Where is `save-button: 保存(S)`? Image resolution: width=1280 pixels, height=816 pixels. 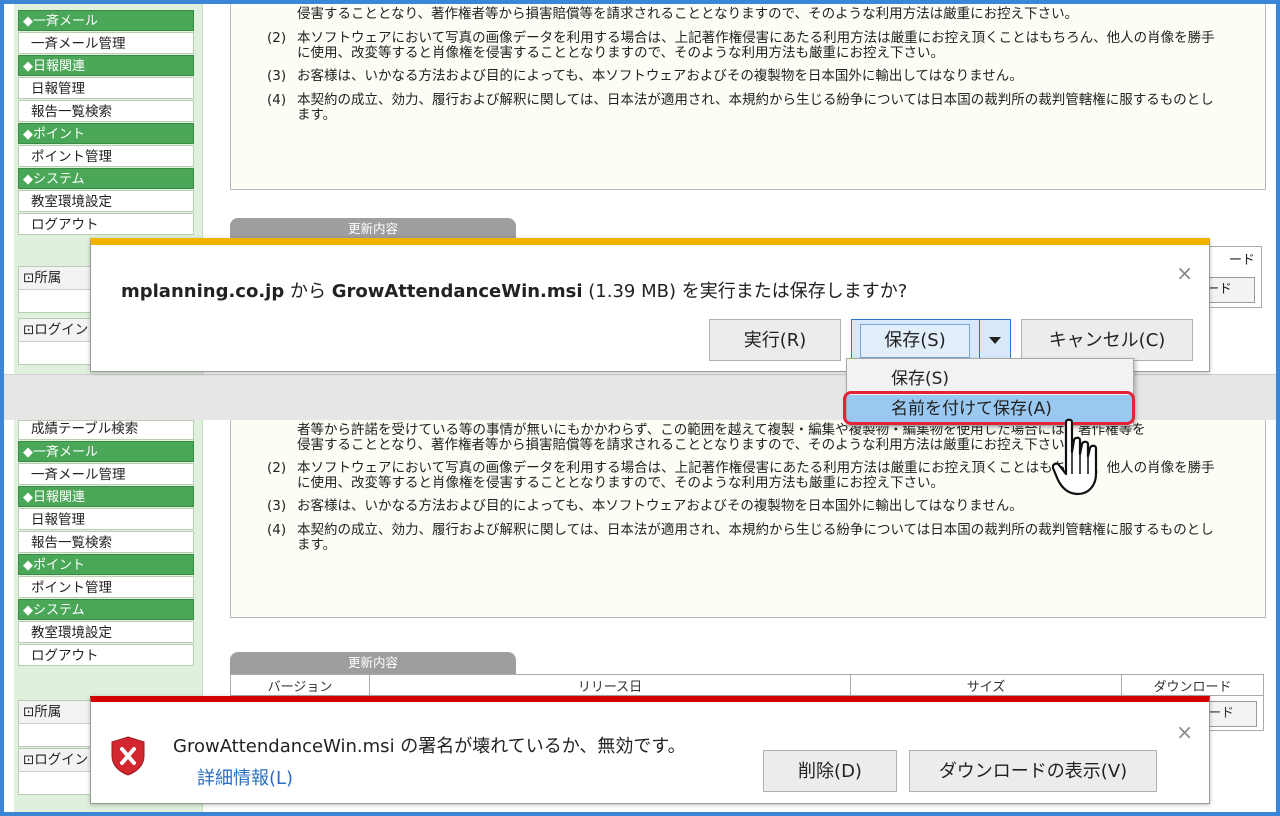
save-button: 保存(S) is located at coordinates (915, 341).